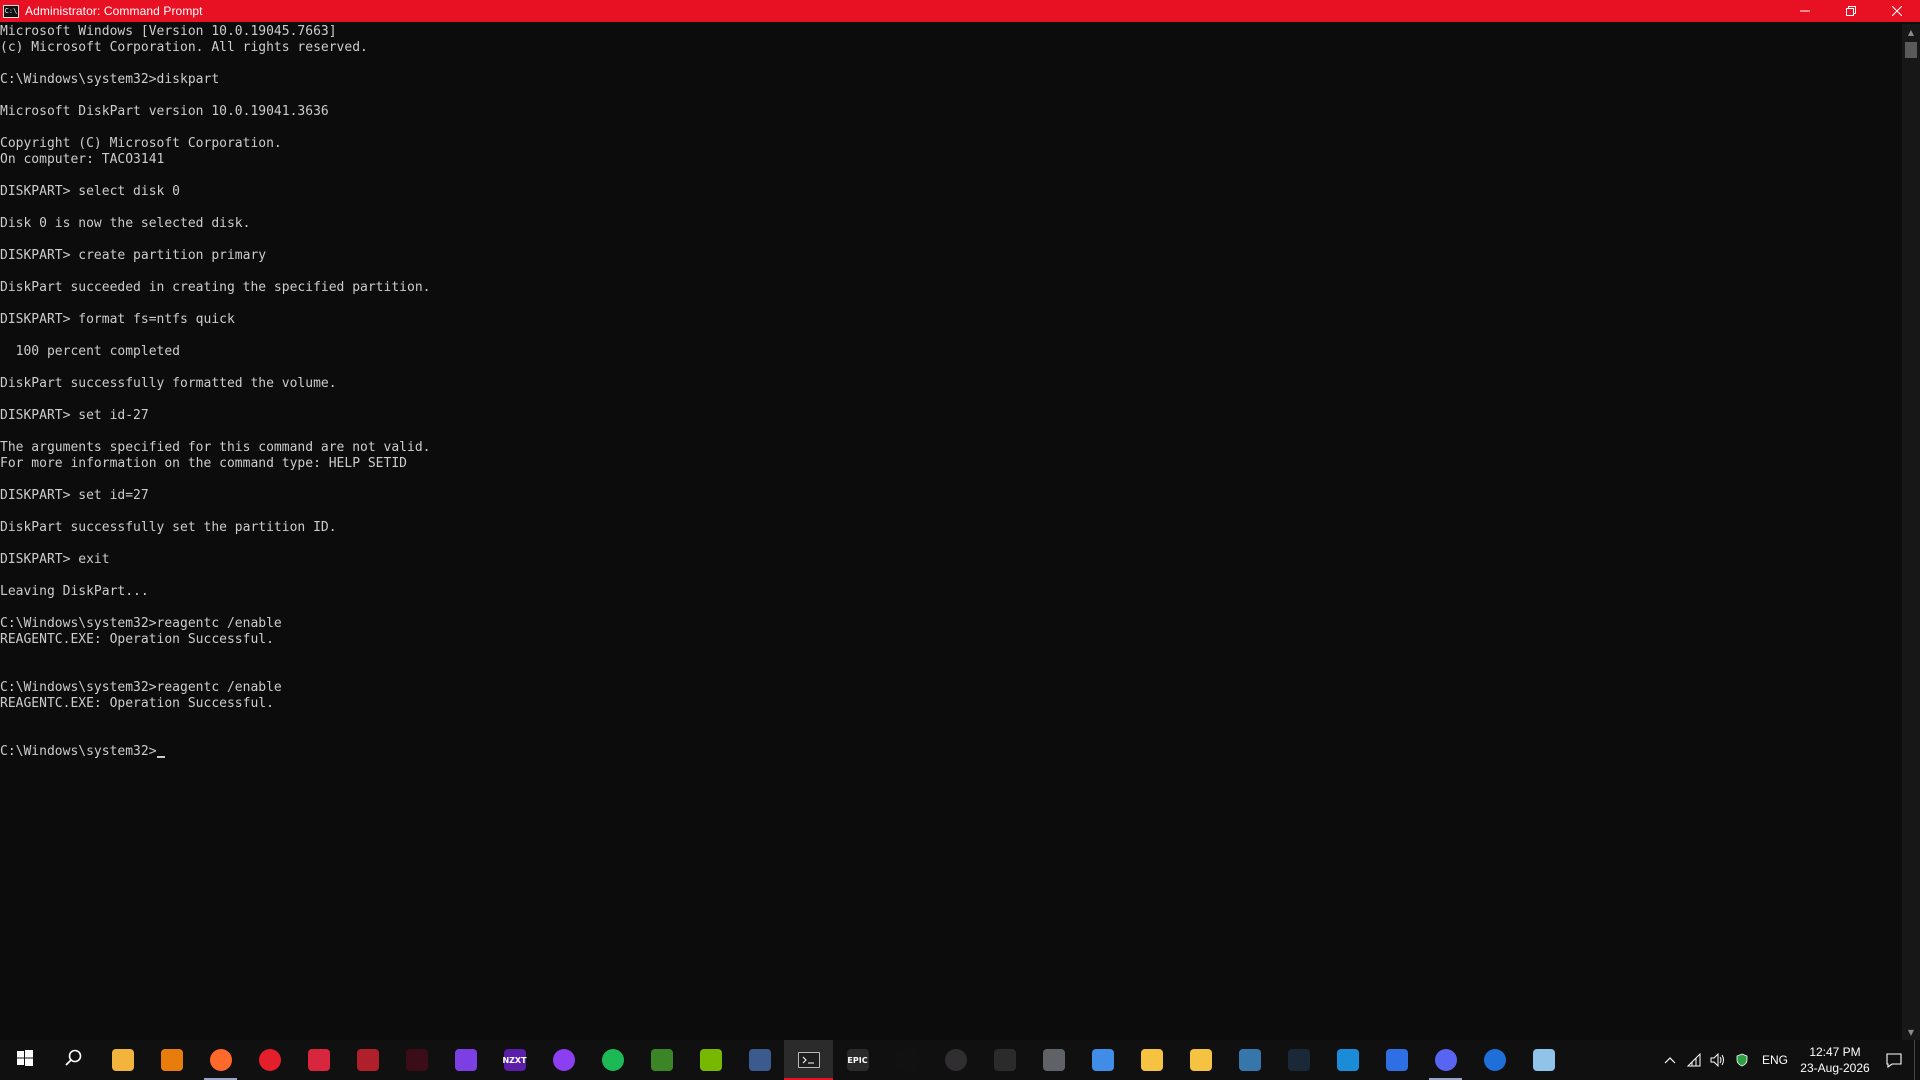  What do you see at coordinates (1911, 532) in the screenshot?
I see `vertical-scrollbar: ▲ ▼` at bounding box center [1911, 532].